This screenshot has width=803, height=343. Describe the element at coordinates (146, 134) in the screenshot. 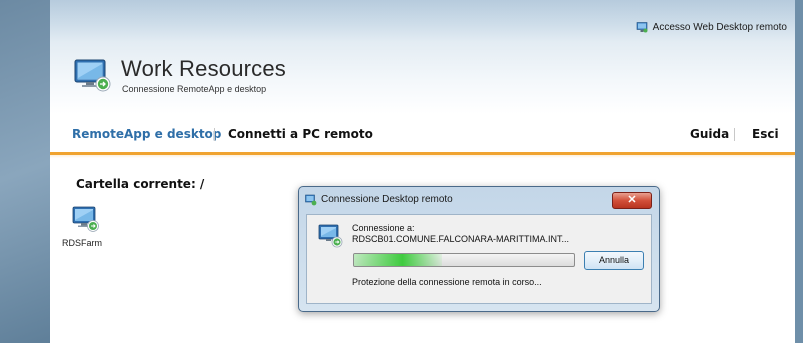

I see `tab-remoteapp-desktop: RemoteApp e desktop` at that location.